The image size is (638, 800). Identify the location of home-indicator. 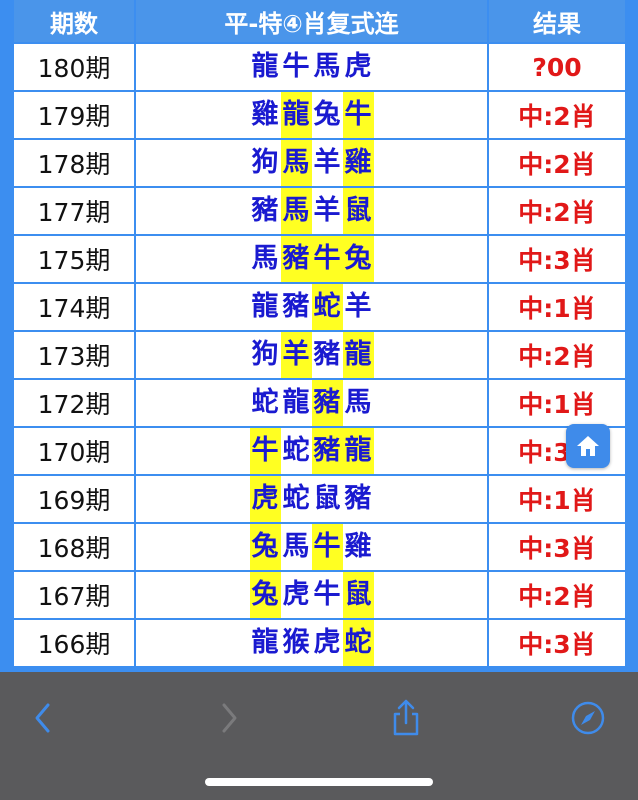
(319, 782).